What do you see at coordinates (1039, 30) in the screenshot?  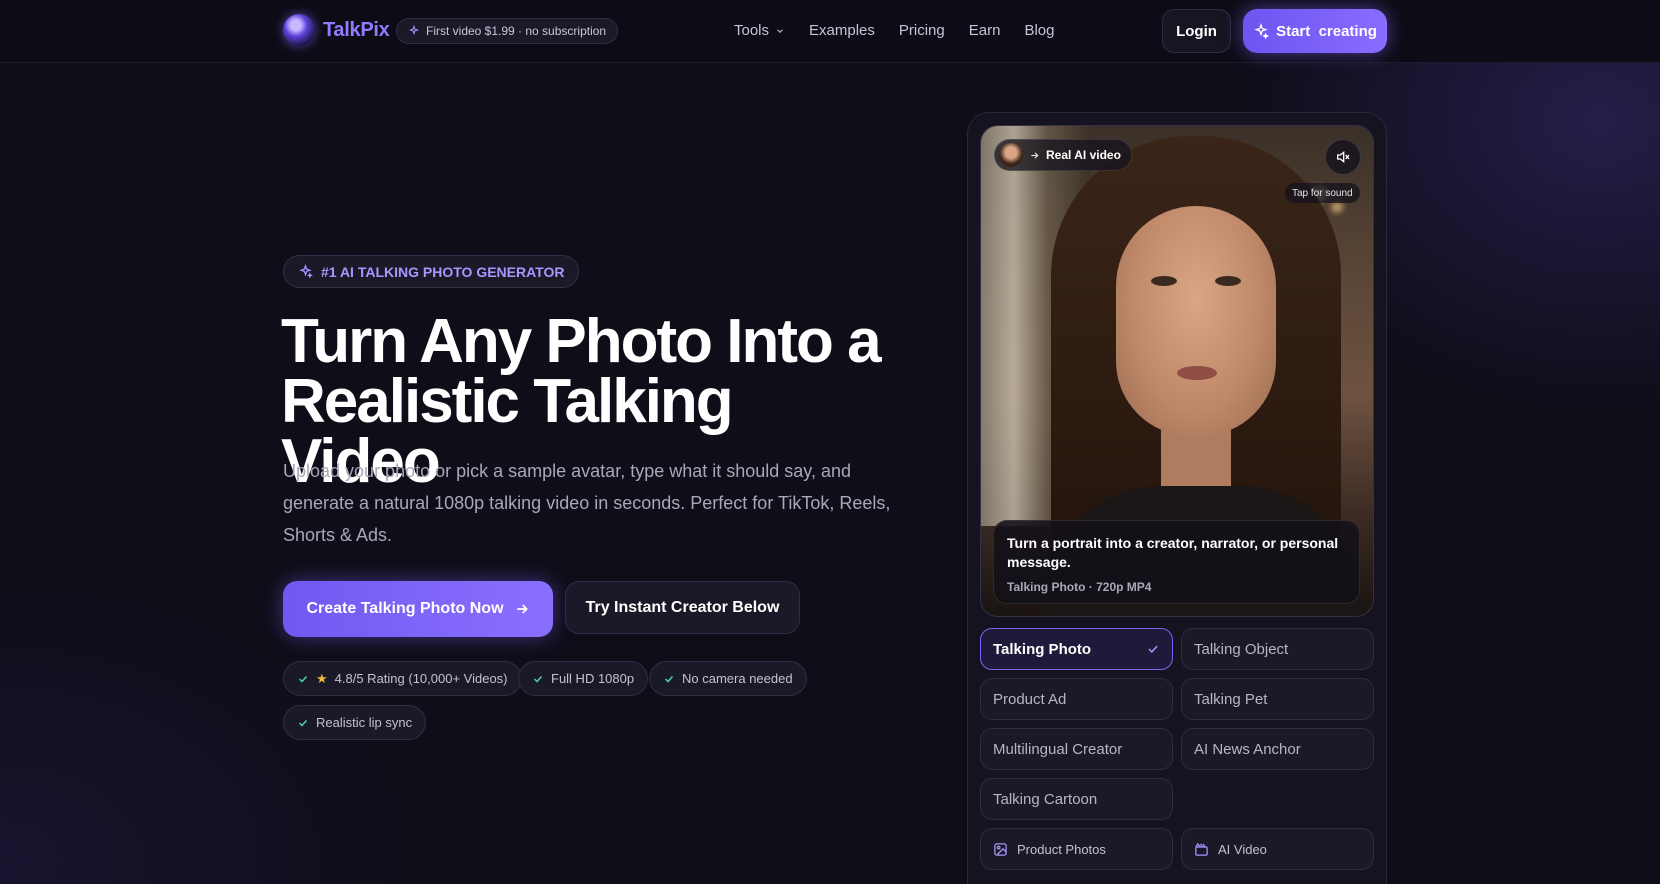 I see `nav-blog: Blog` at bounding box center [1039, 30].